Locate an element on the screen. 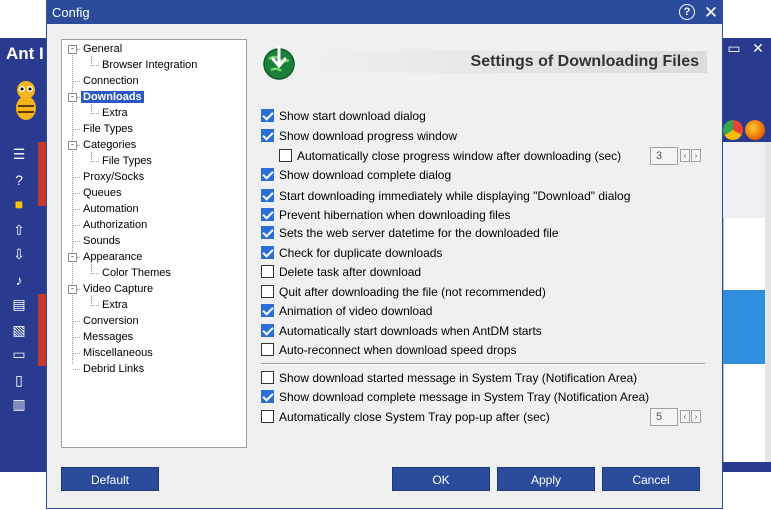 The height and width of the screenshot is (510, 771). tree-item-automation: Automation is located at coordinates (111, 209).